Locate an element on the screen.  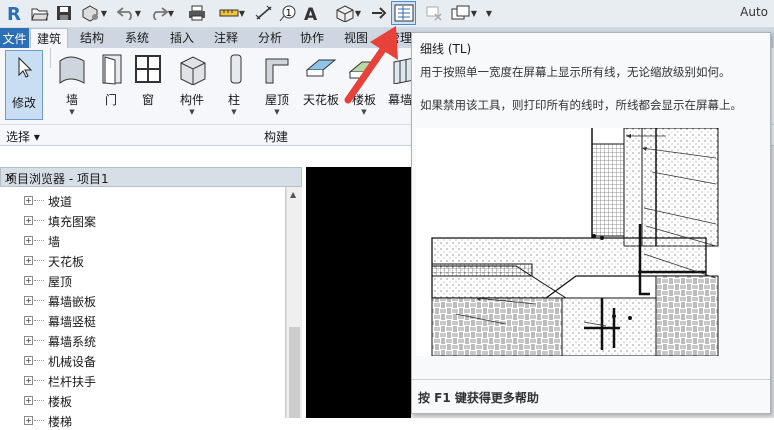
customize-toolbar-icon: ▼ is located at coordinates (489, 13).